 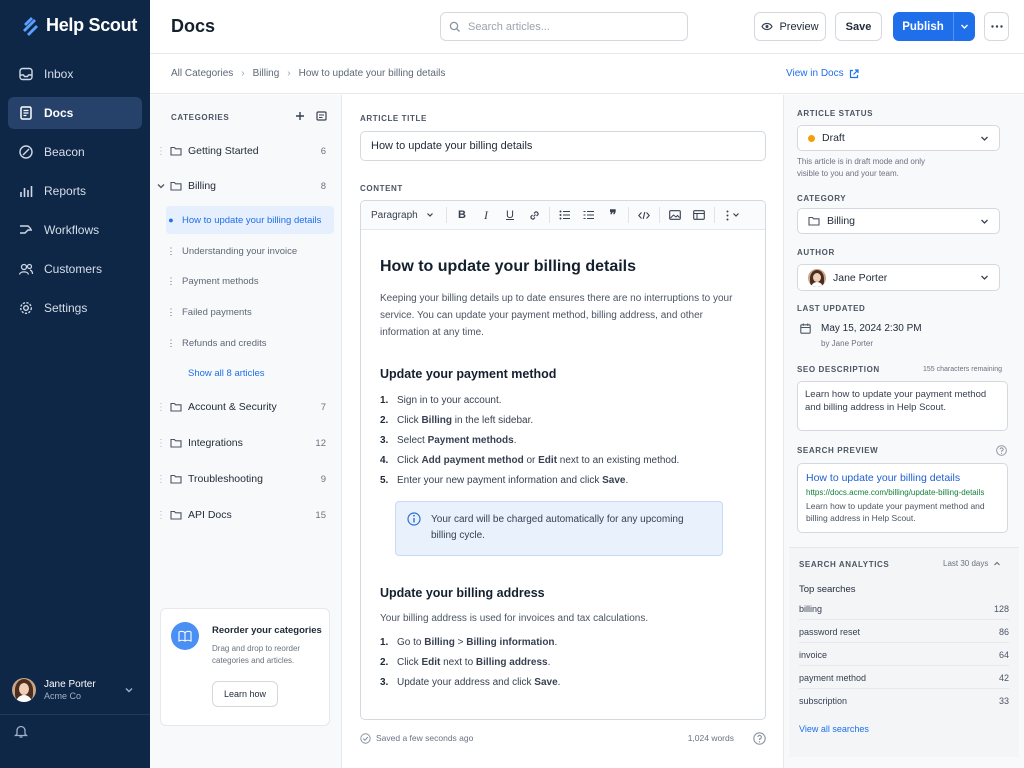 I want to click on format-select-value: Paragraph, so click(x=394, y=215).